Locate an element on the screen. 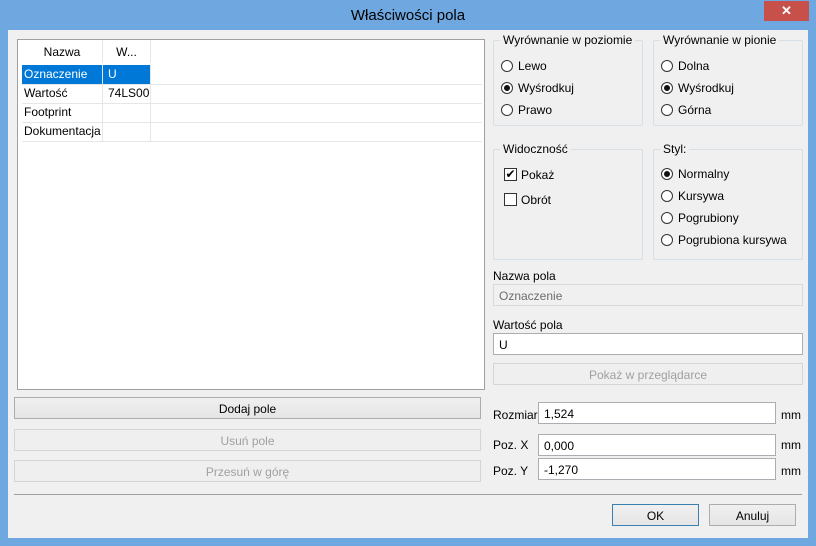 The height and width of the screenshot is (546, 816). field-value-label: Wartość pola is located at coordinates (528, 325).